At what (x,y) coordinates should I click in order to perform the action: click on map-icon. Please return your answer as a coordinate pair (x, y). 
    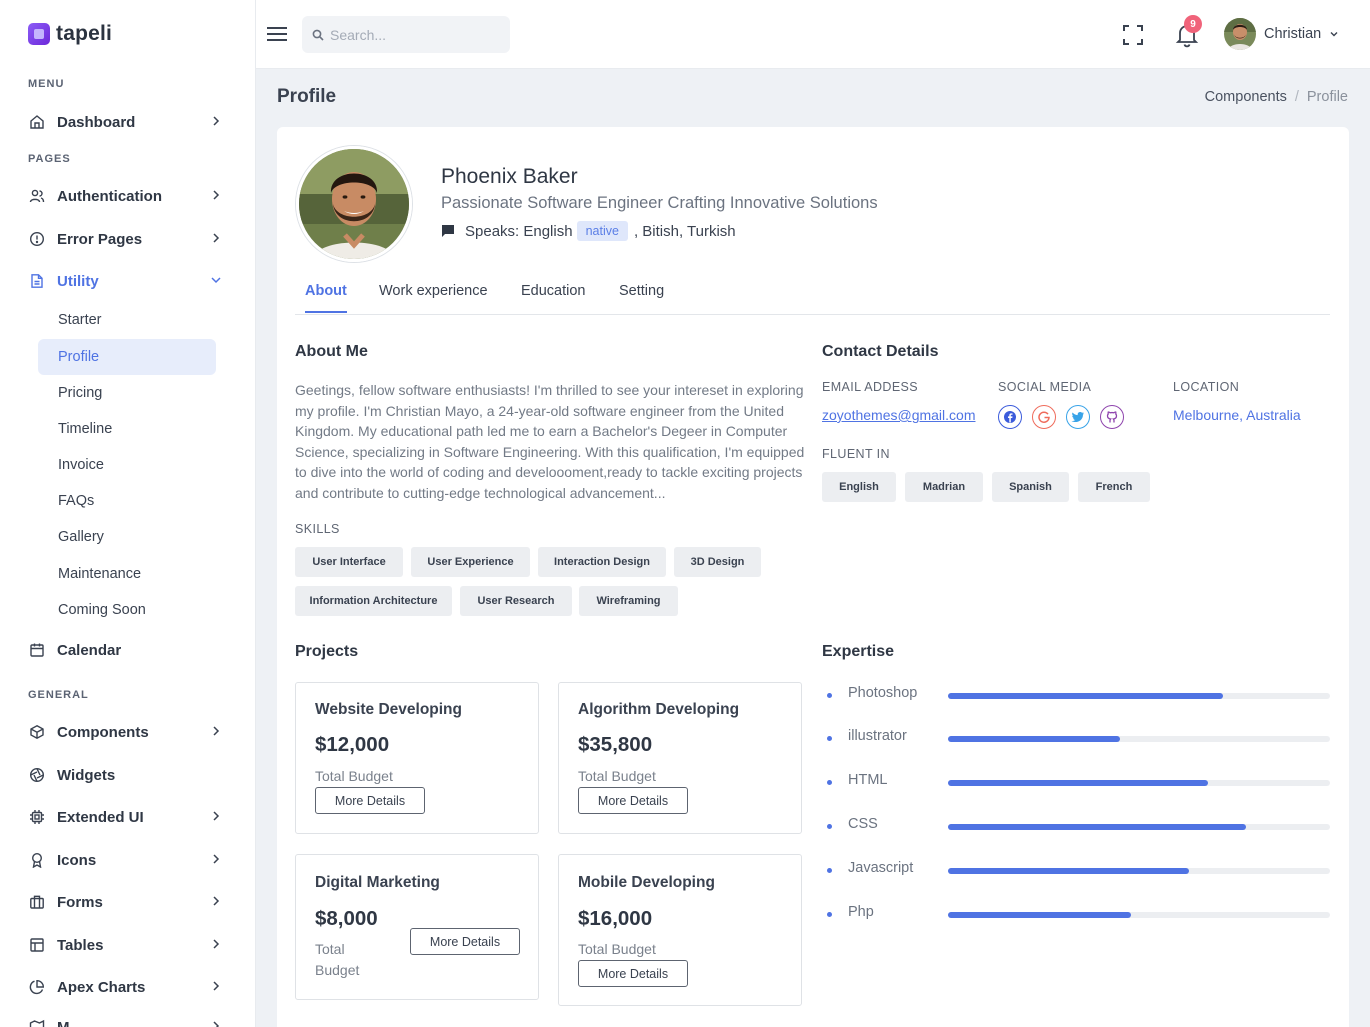
    Looking at the image, I should click on (37, 1022).